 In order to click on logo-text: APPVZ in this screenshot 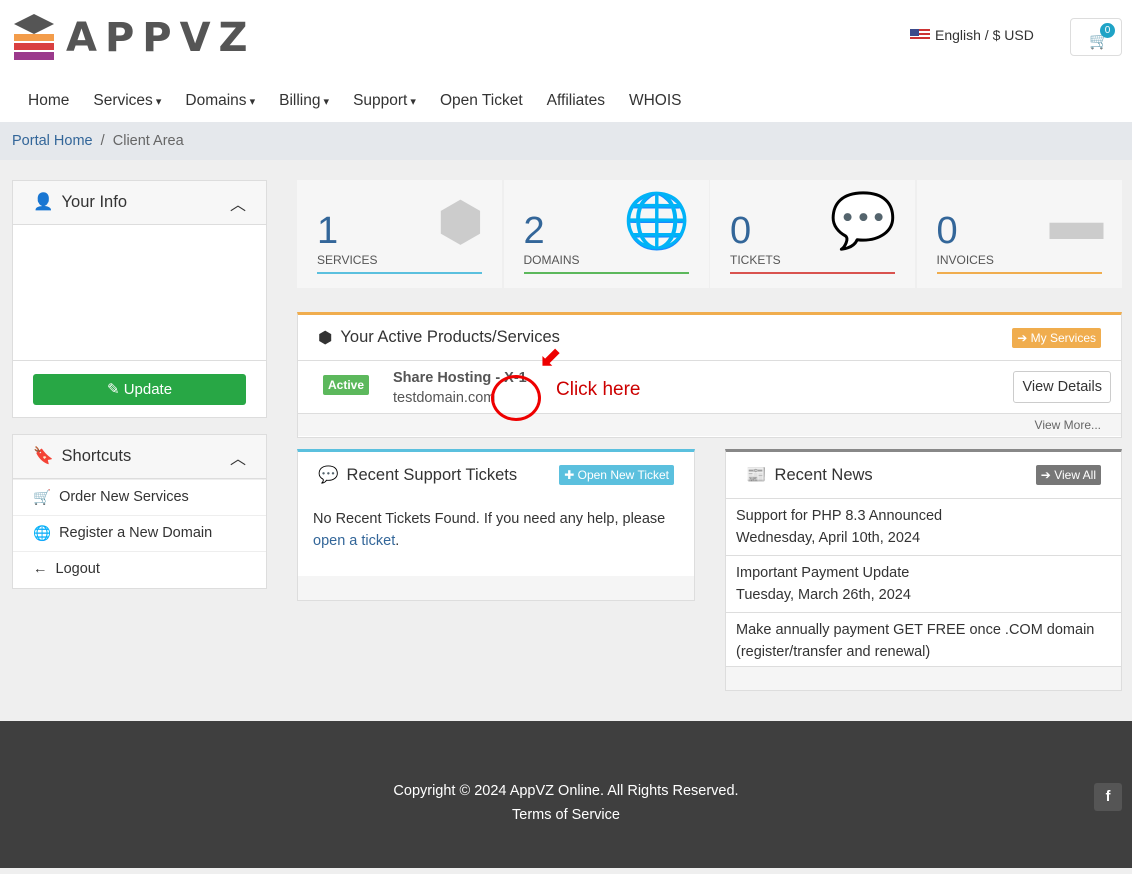, I will do `click(161, 38)`.